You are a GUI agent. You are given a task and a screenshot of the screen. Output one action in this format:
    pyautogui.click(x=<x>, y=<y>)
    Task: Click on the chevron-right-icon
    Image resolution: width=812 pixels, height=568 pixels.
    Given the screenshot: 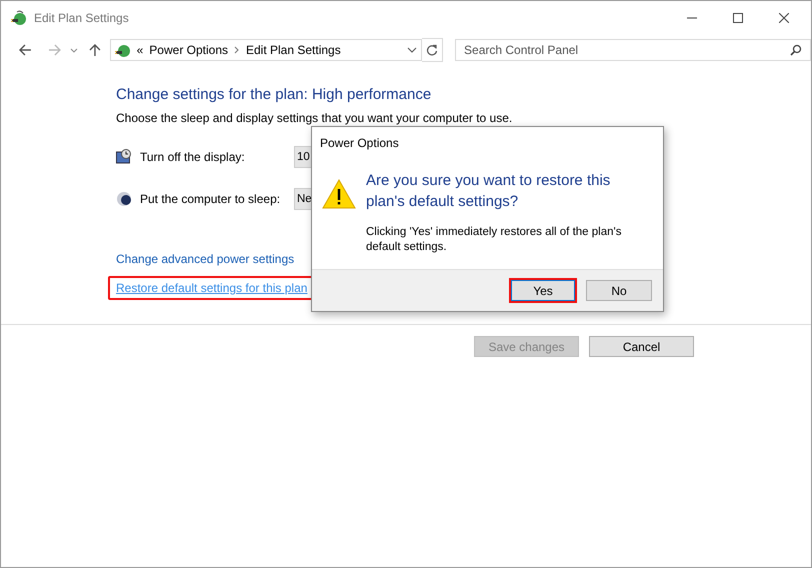 What is the action you would take?
    pyautogui.click(x=237, y=50)
    